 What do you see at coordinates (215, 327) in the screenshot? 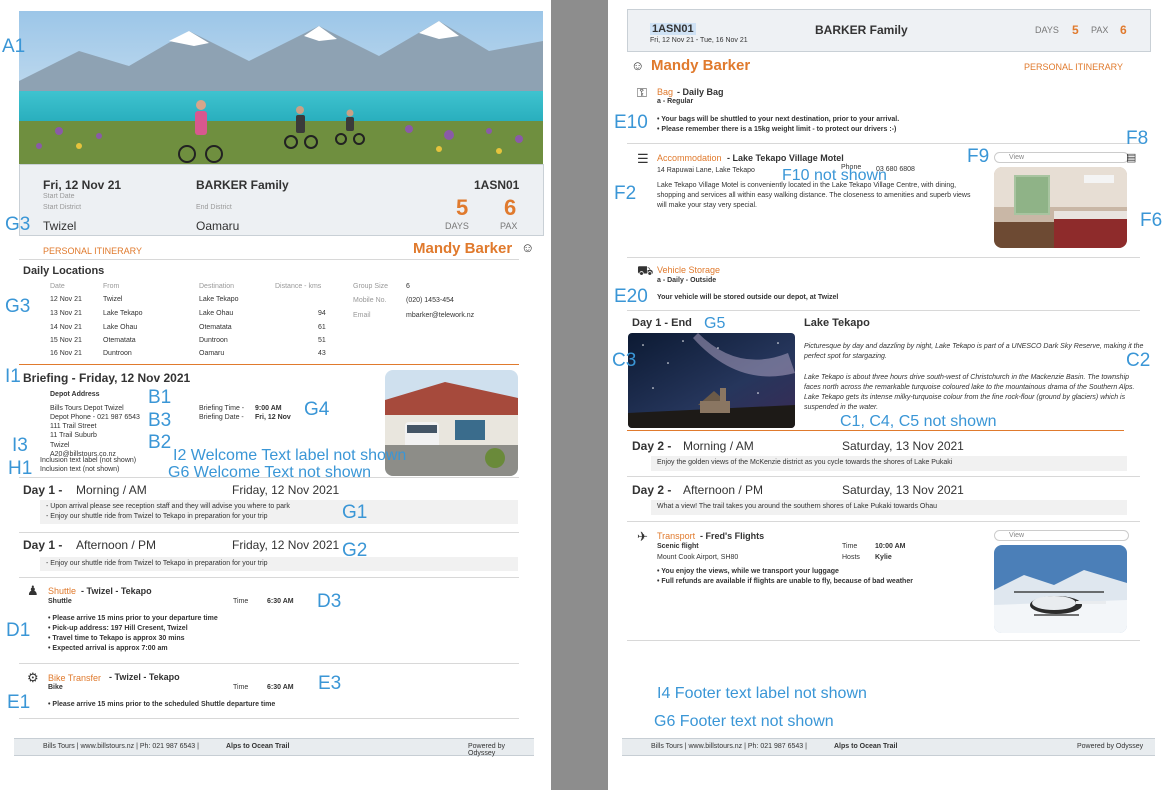
I see `loc-dest: Otematata` at bounding box center [215, 327].